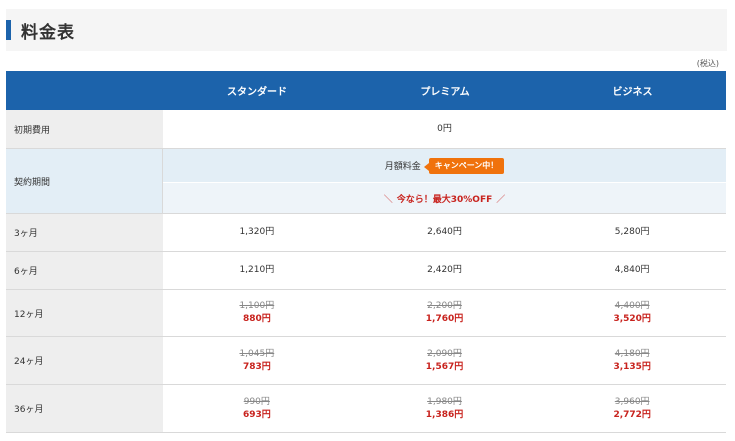 This screenshot has height=441, width=735. I want to click on contract-period-row: 契約期間 月額料金 キャンペーン中！ ＼ 今なら！最大30%OFF ／, so click(366, 181).